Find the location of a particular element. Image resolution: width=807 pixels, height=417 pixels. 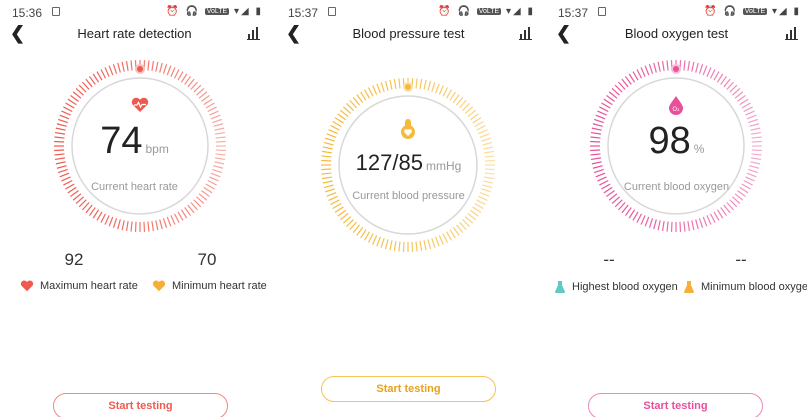

heart-icon is located at coordinates (27, 286).